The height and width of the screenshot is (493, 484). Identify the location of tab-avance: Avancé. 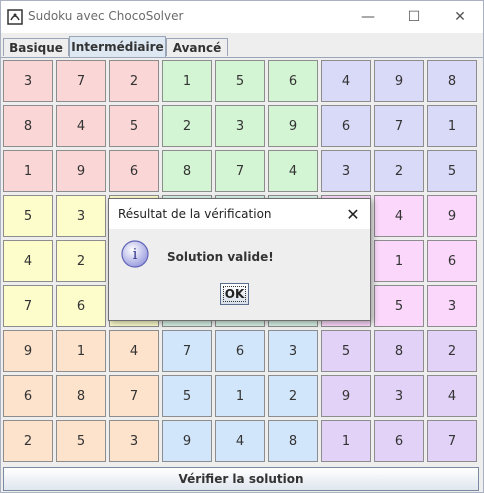
(197, 47).